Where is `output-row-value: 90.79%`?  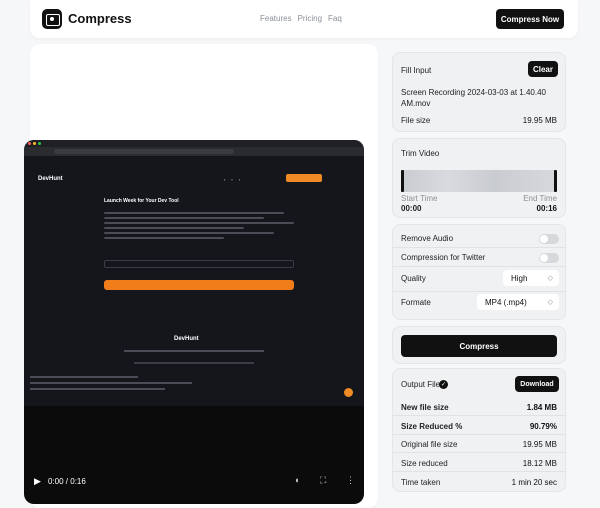 output-row-value: 90.79% is located at coordinates (543, 426).